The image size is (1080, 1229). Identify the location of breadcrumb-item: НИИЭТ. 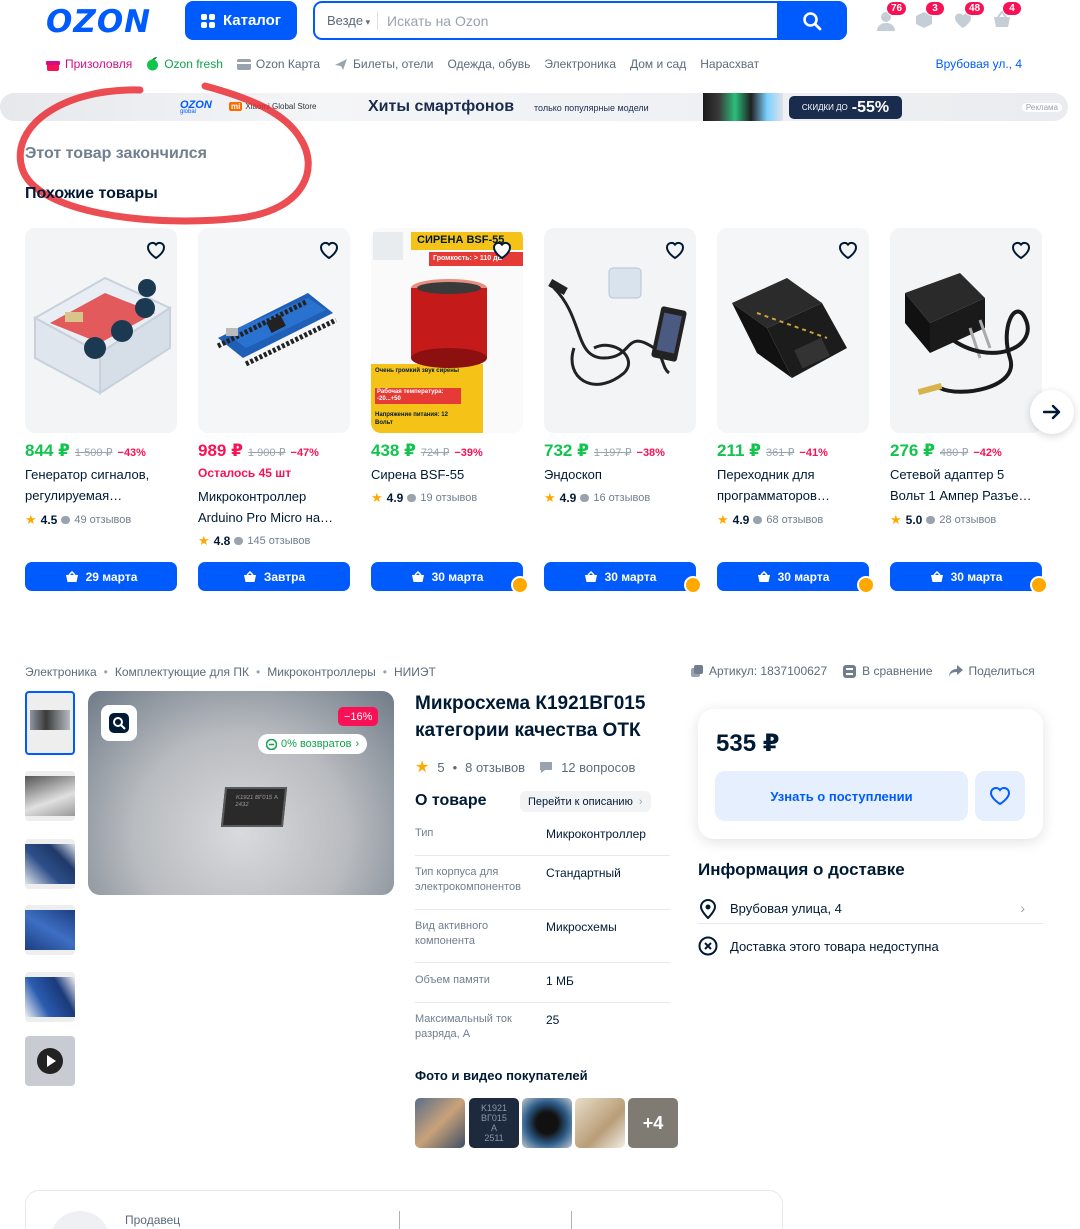
(415, 672).